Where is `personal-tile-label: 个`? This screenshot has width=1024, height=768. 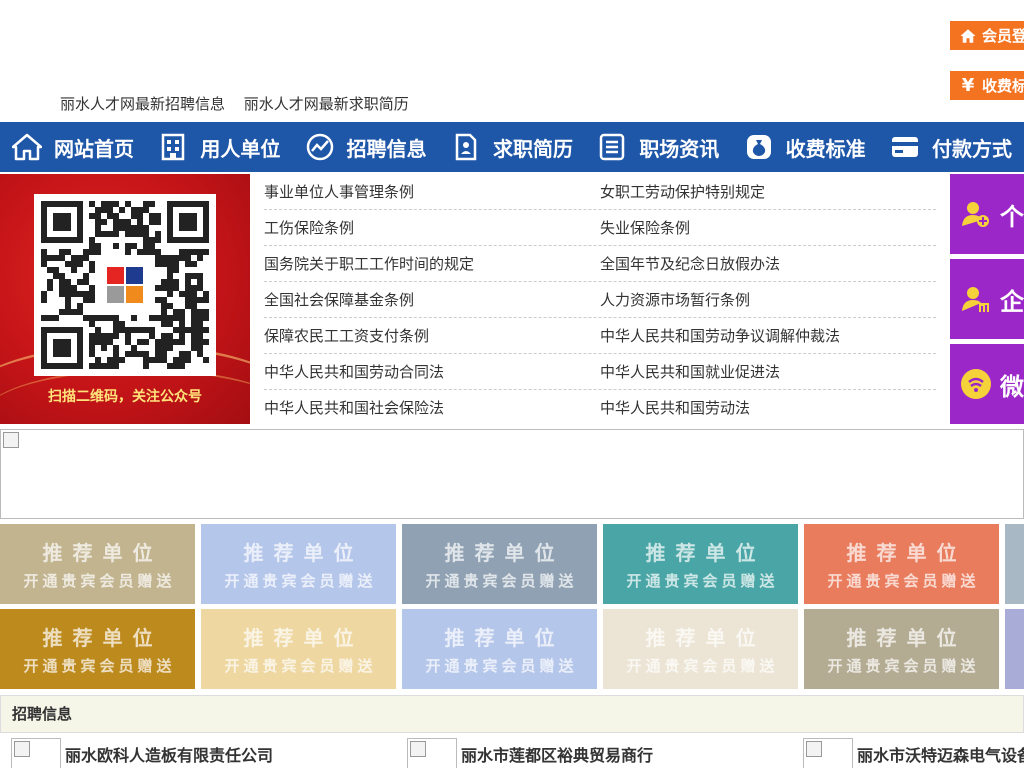 personal-tile-label: 个 is located at coordinates (1012, 216).